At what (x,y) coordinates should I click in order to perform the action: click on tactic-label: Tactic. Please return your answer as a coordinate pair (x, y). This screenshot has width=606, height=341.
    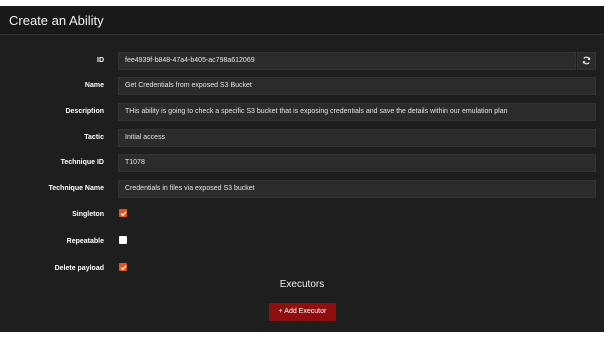
    Looking at the image, I should click on (94, 137).